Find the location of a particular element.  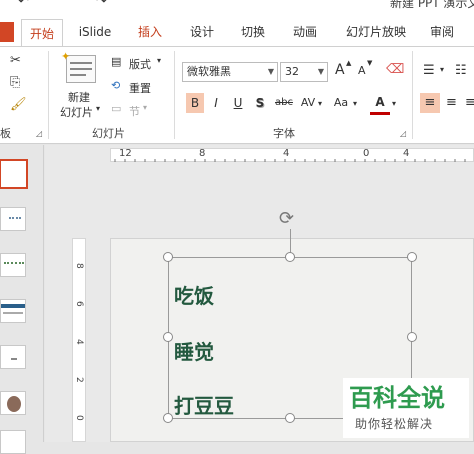

ruler-tick-label: 2 is located at coordinates (79, 380).